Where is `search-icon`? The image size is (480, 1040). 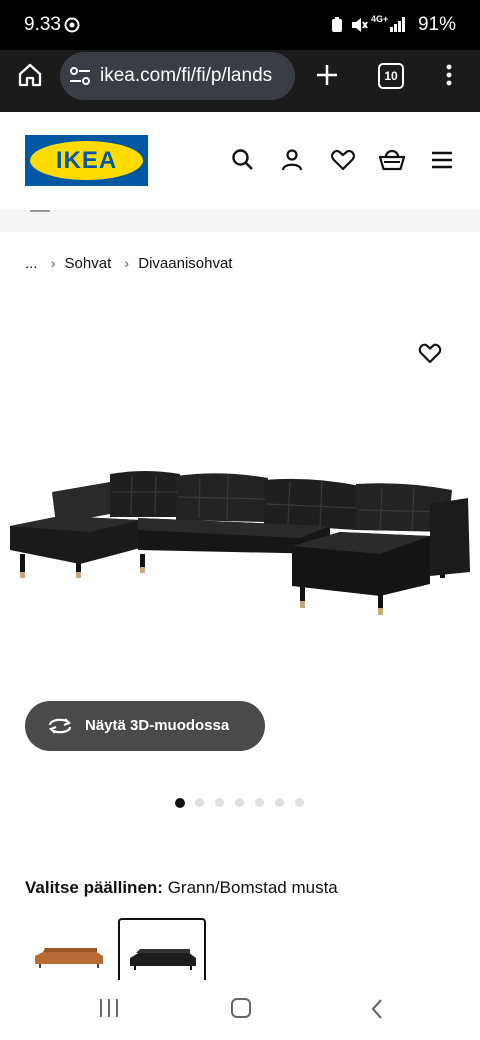
search-icon is located at coordinates (243, 160).